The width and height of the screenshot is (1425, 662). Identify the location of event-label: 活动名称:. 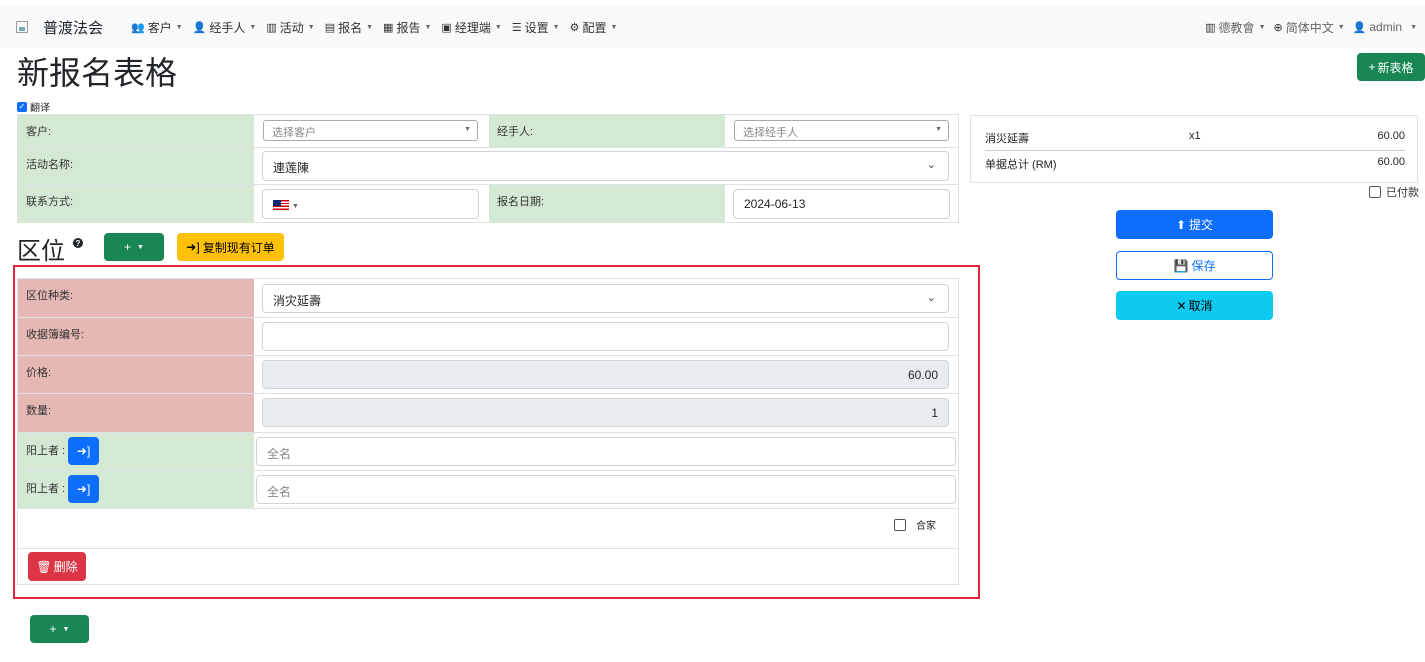
(136, 166).